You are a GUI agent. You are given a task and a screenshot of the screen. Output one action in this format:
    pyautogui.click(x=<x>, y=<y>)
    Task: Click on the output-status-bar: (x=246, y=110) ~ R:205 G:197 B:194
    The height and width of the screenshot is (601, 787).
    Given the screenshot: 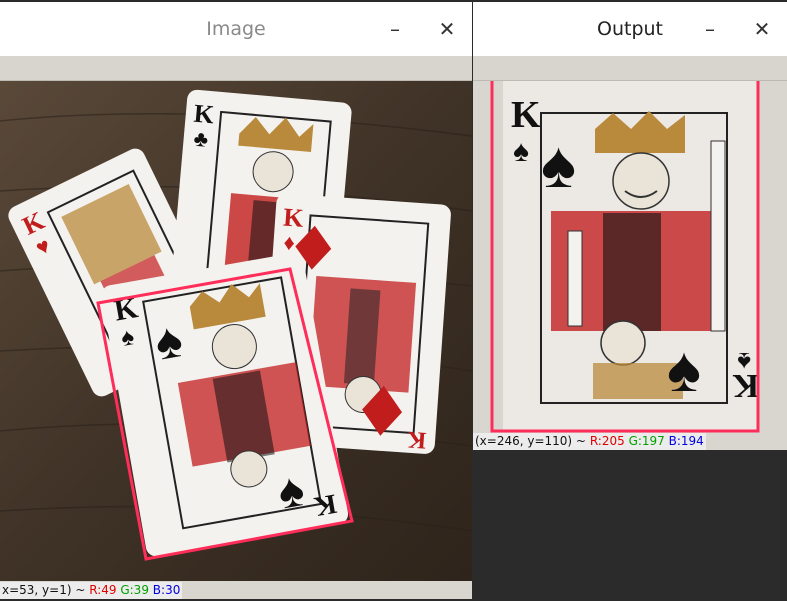 What is the action you would take?
    pyautogui.click(x=589, y=441)
    